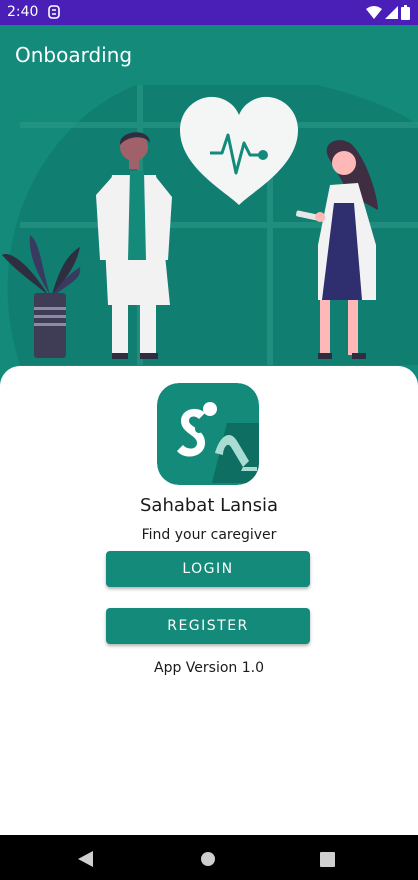 The image size is (418, 880). I want to click on sahabat-lansia-logo, so click(208, 434).